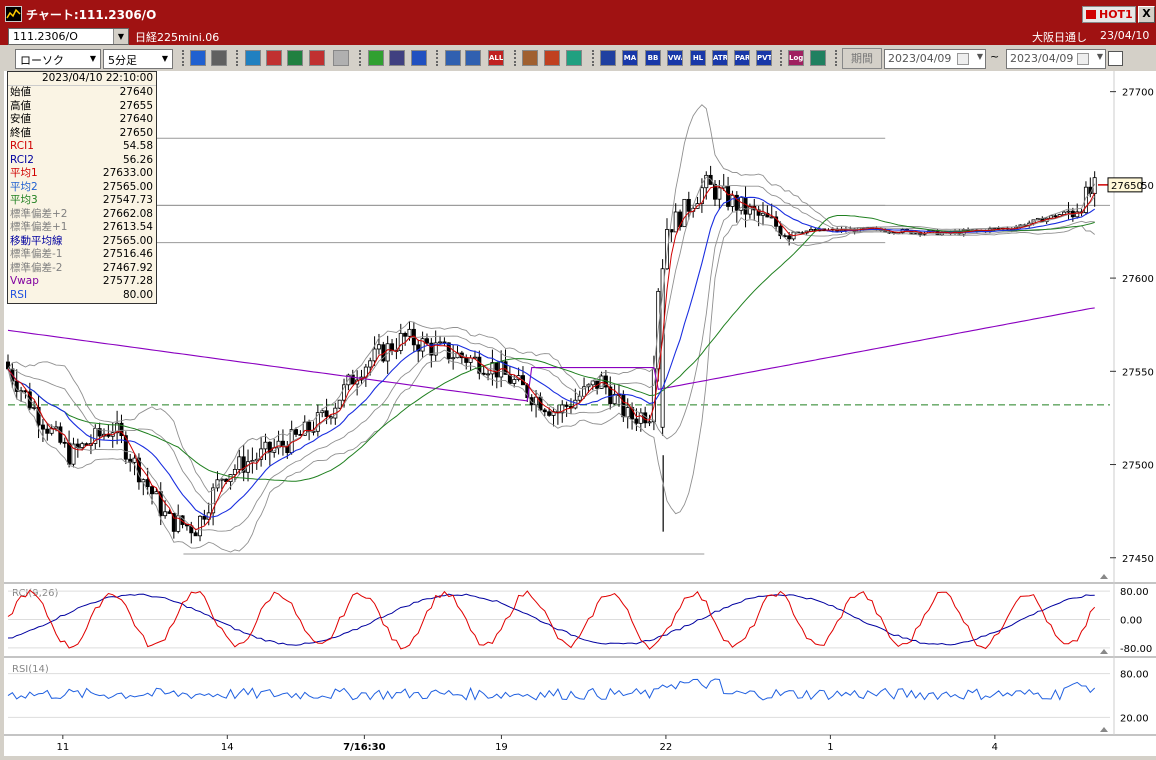  What do you see at coordinates (796, 58) in the screenshot?
I see `log-button: Log` at bounding box center [796, 58].